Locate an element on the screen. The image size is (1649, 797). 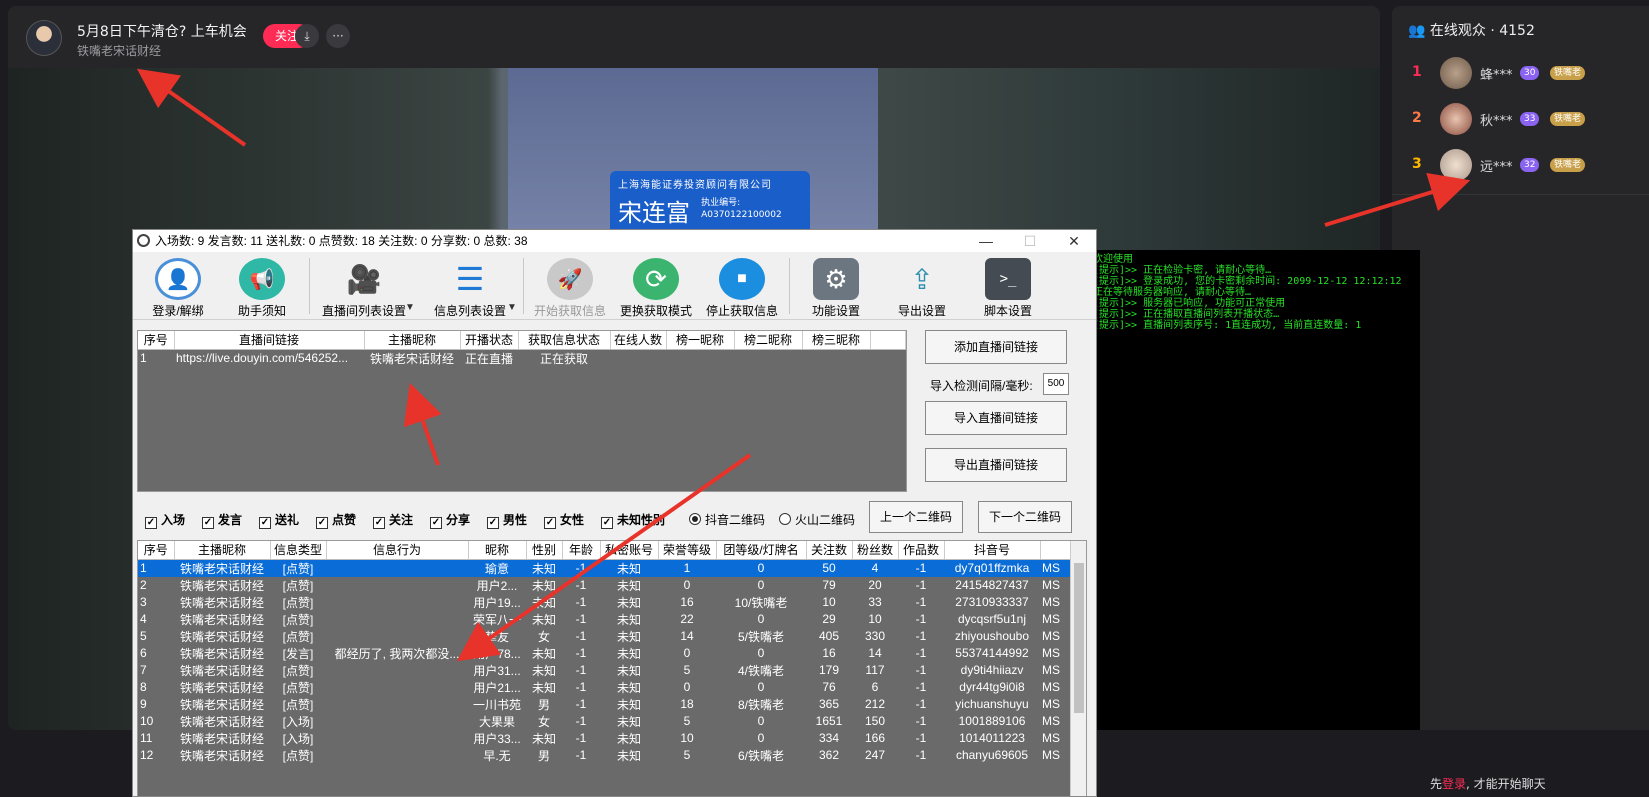
next-qr-button: 下一个二维码 is located at coordinates (1025, 517).